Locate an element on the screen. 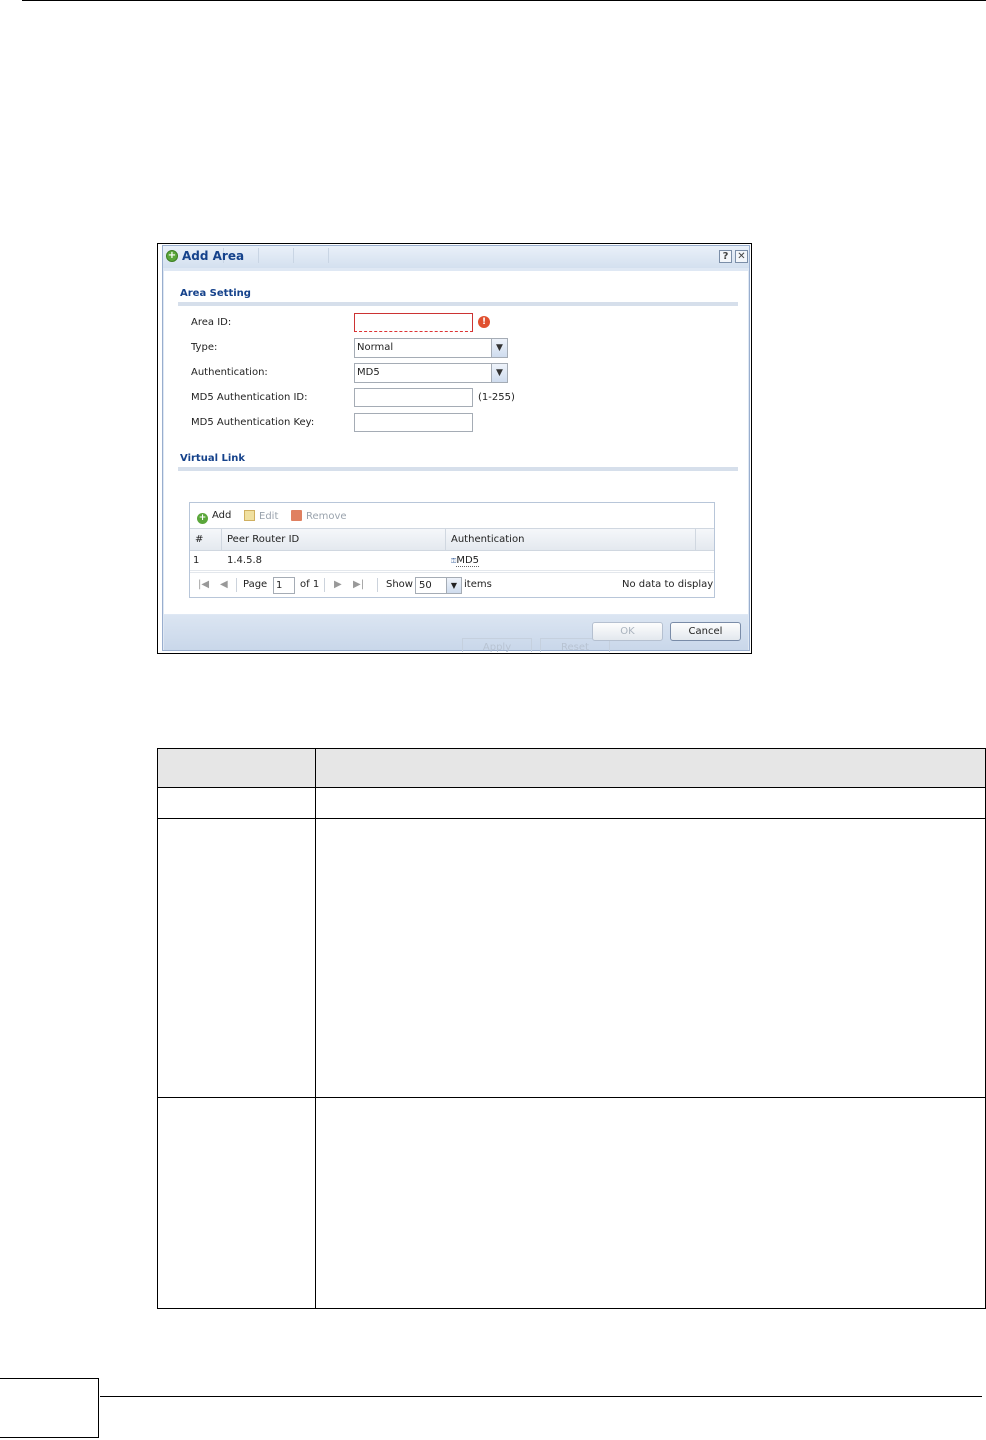 This screenshot has width=986, height=1440. grid-header: # Peer Router ID Authentication is located at coordinates (452, 539).